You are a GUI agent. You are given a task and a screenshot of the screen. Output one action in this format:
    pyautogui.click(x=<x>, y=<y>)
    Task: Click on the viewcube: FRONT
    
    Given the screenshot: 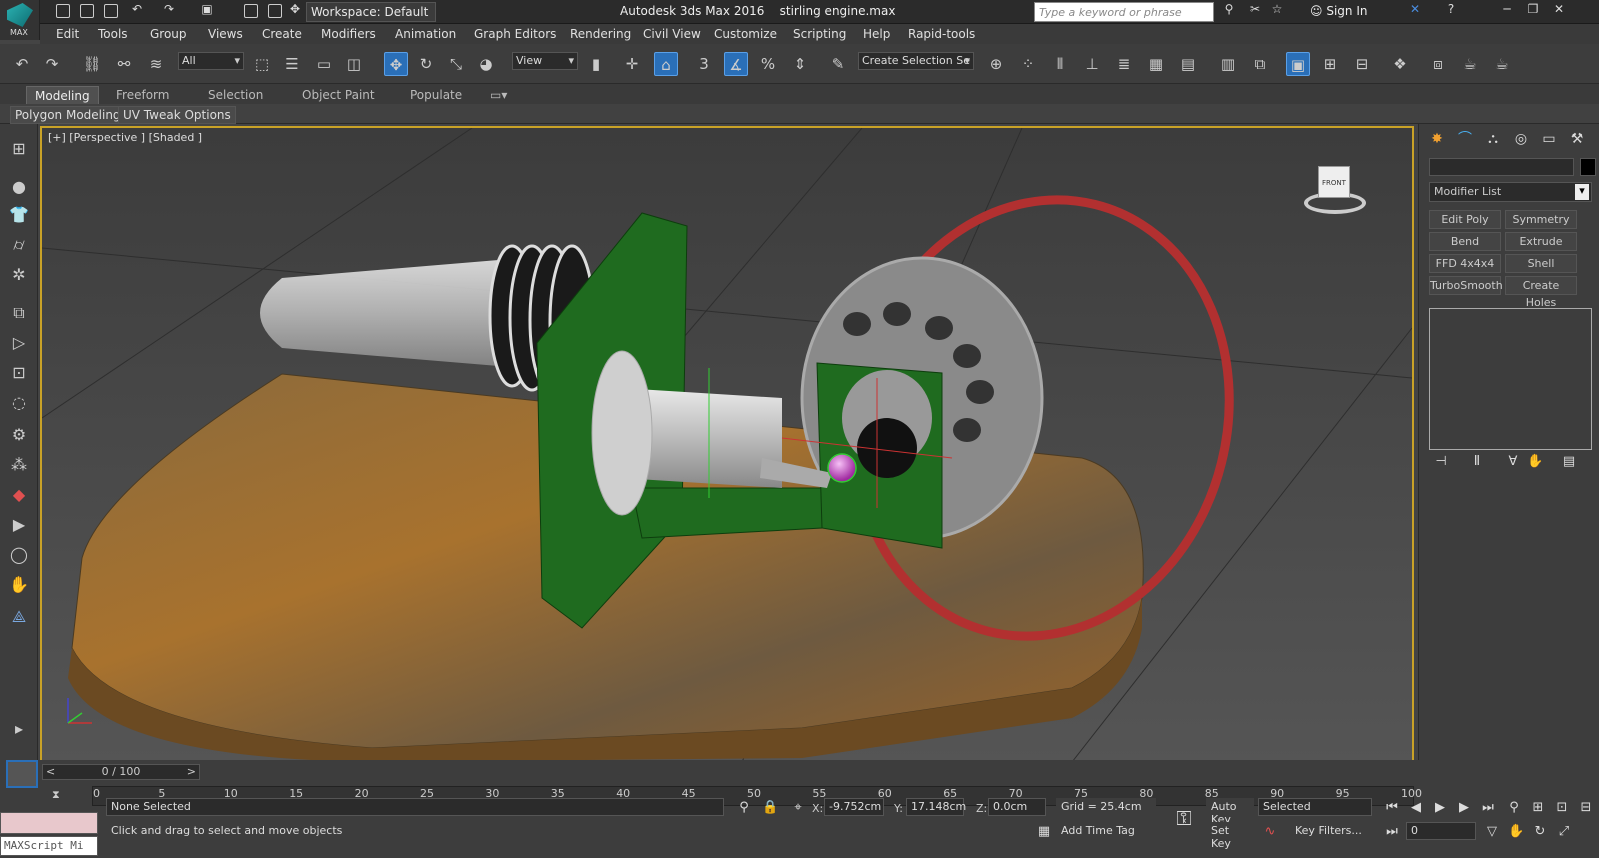 What is the action you would take?
    pyautogui.click(x=1335, y=190)
    